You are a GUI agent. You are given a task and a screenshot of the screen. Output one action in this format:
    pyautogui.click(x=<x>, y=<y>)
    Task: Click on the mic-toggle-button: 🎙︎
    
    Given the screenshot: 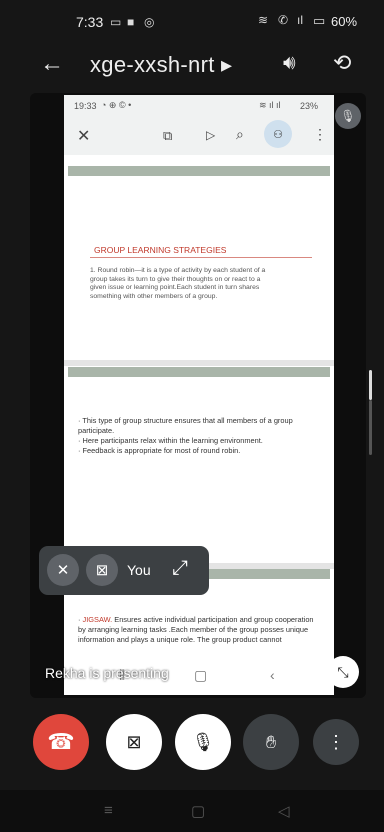 What is the action you would take?
    pyautogui.click(x=203, y=742)
    